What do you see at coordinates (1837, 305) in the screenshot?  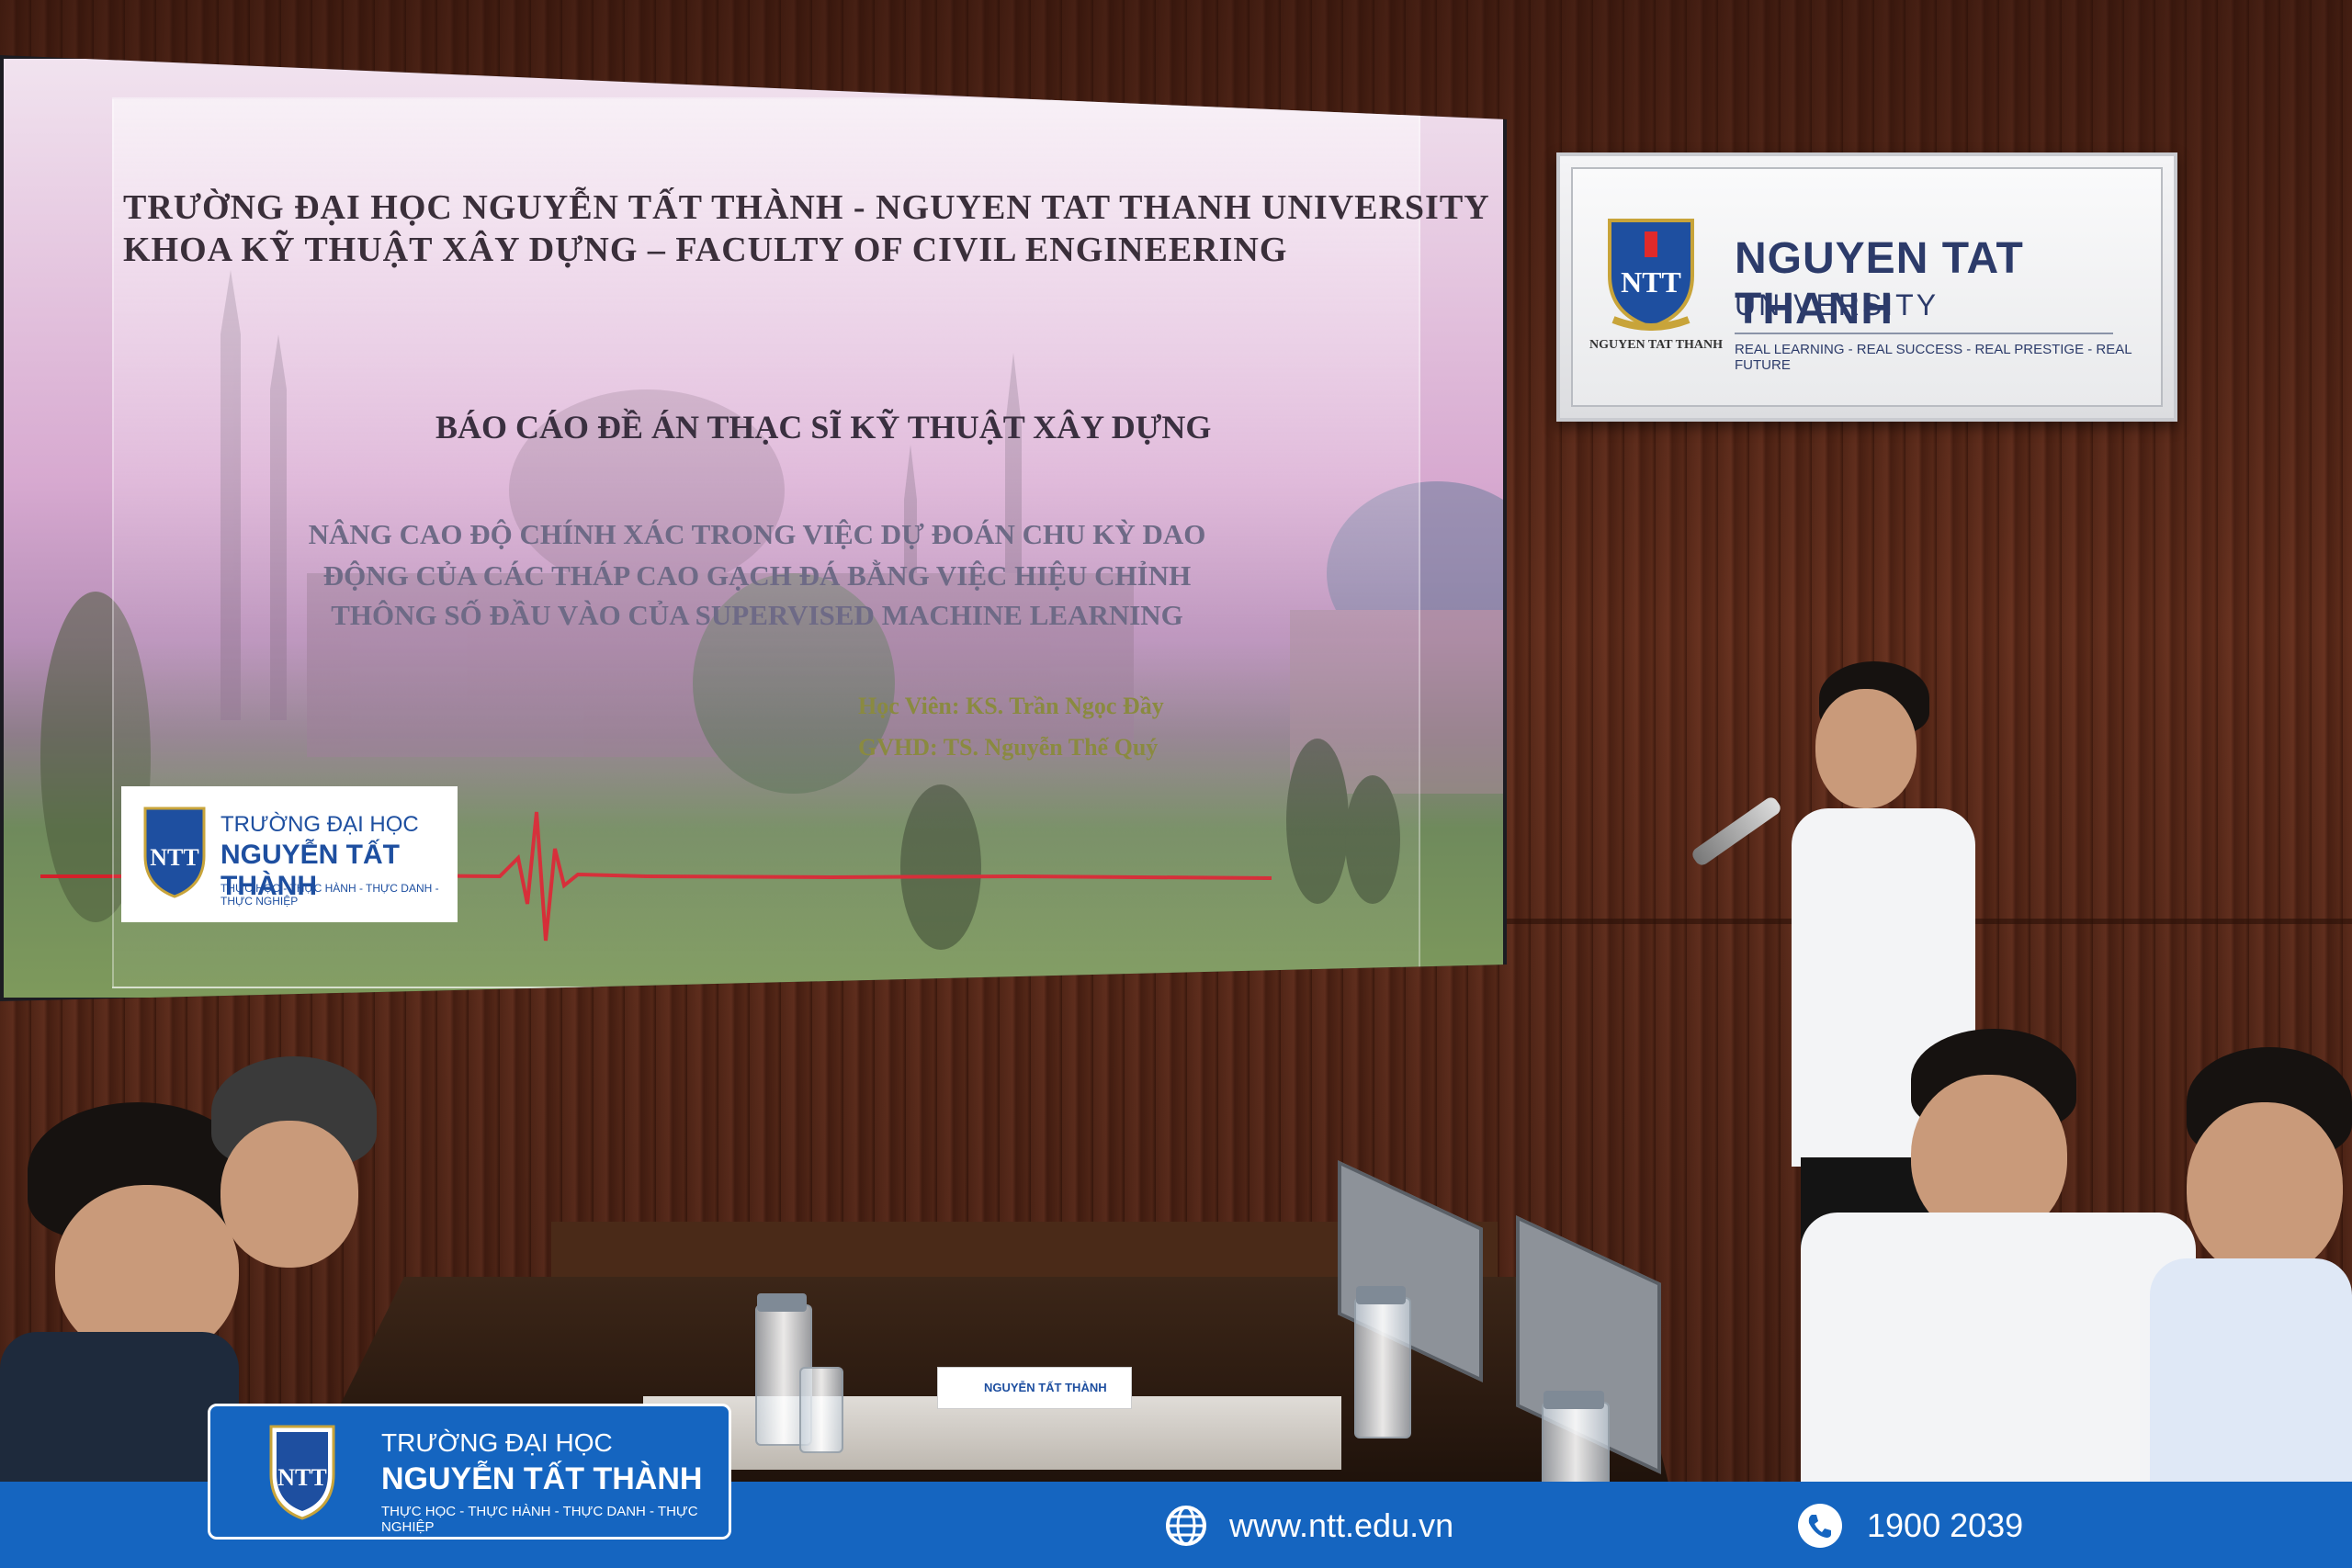 I see `plaque-university-word: UNIVERSITY` at bounding box center [1837, 305].